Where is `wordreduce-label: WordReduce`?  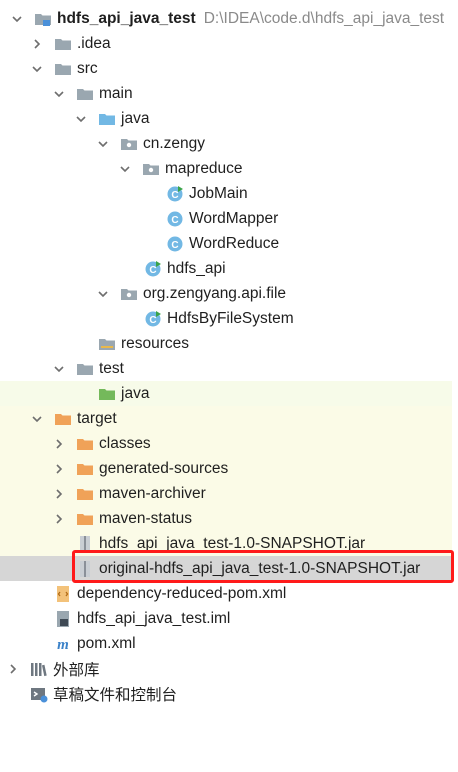
wordreduce-label: WordReduce is located at coordinates (234, 243).